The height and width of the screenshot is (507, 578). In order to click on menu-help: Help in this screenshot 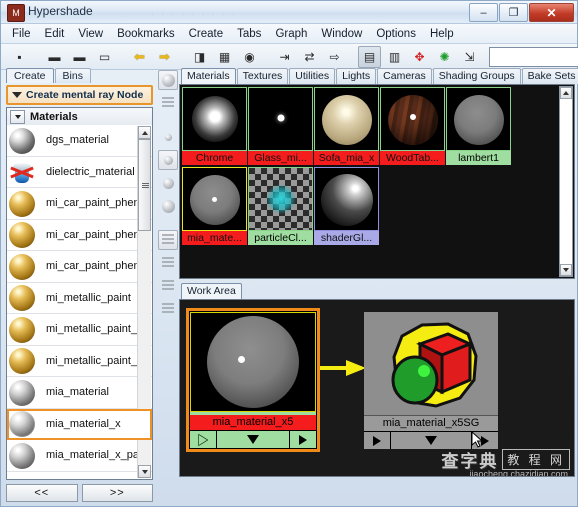, I will do `click(442, 34)`.